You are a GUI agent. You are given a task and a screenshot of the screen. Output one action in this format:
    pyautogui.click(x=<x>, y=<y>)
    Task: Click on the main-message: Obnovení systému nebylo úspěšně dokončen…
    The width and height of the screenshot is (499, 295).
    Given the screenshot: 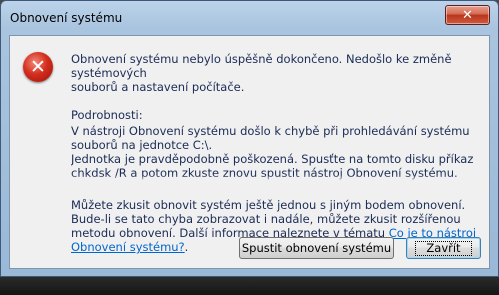 What is the action you would take?
    pyautogui.click(x=276, y=73)
    